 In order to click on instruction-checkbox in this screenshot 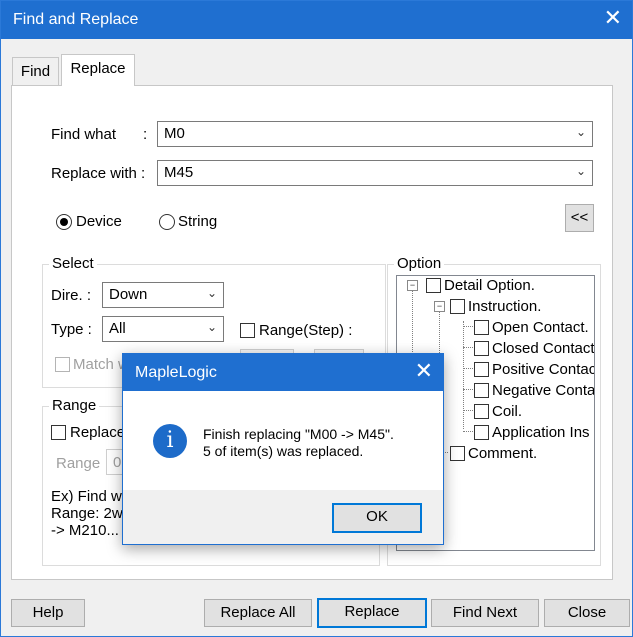, I will do `click(457, 306)`.